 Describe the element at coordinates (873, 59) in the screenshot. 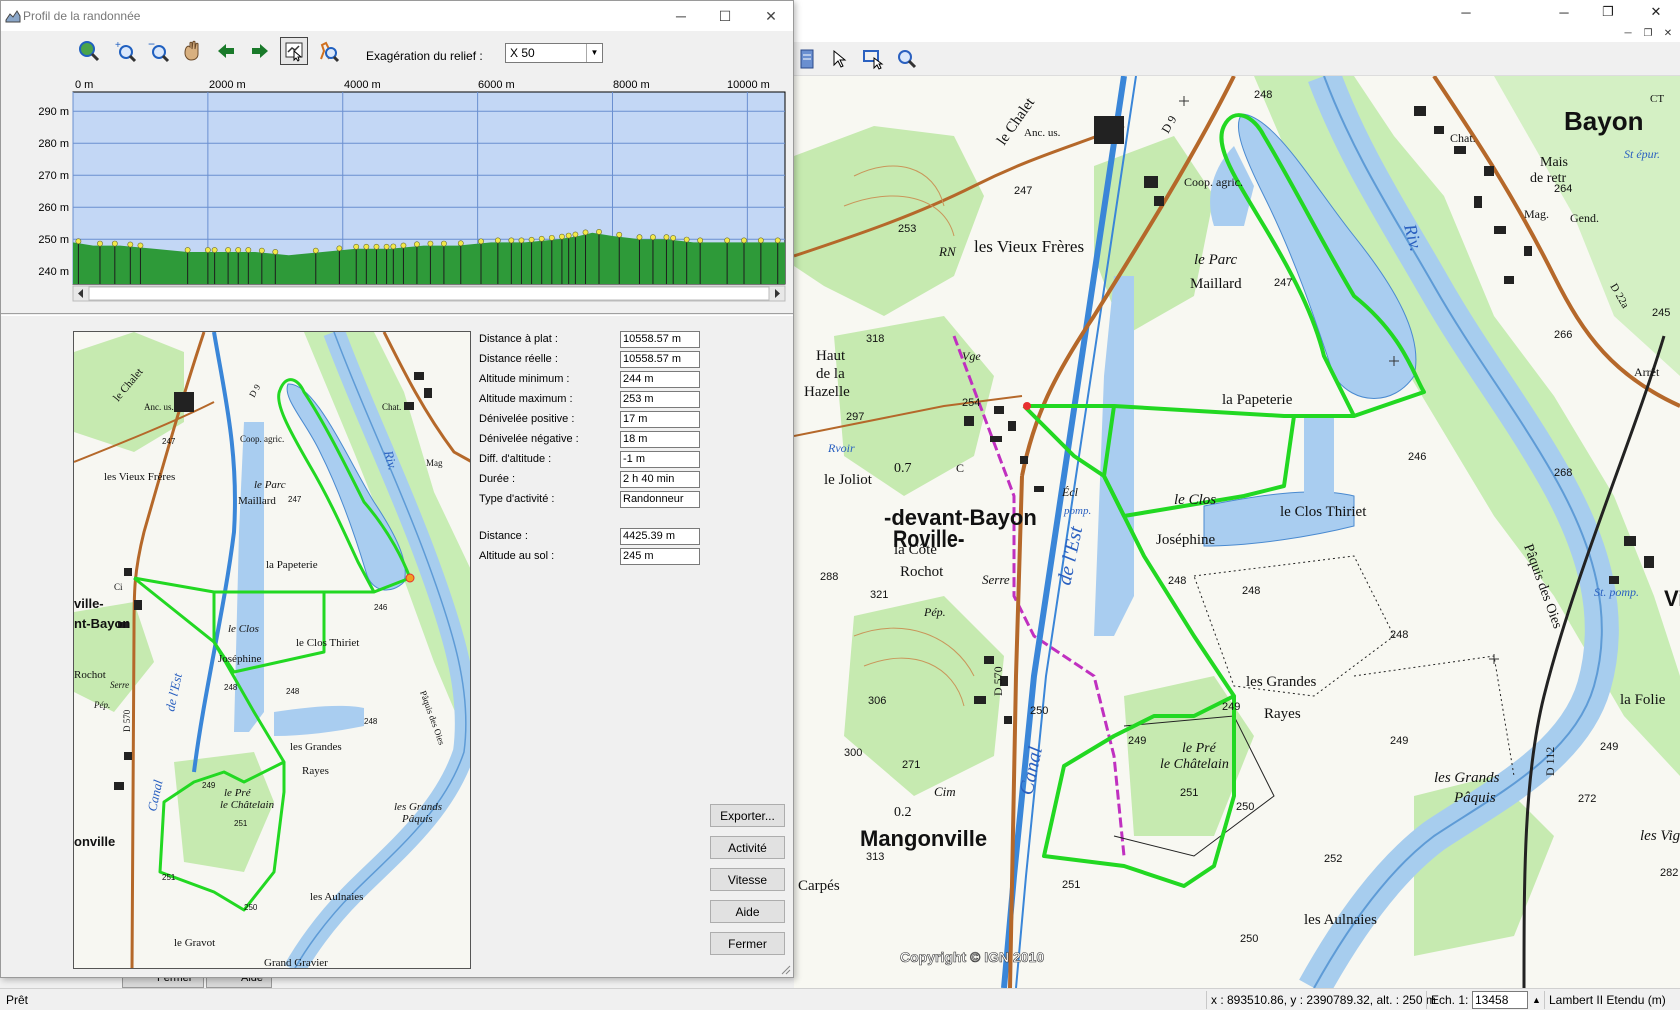

I see `select-rectangle-icon` at that location.